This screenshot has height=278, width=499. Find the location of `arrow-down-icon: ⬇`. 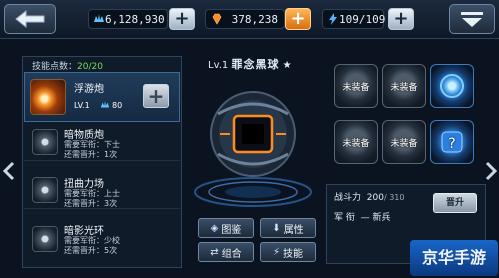

arrow-down-icon: ⬇ is located at coordinates (276, 228).